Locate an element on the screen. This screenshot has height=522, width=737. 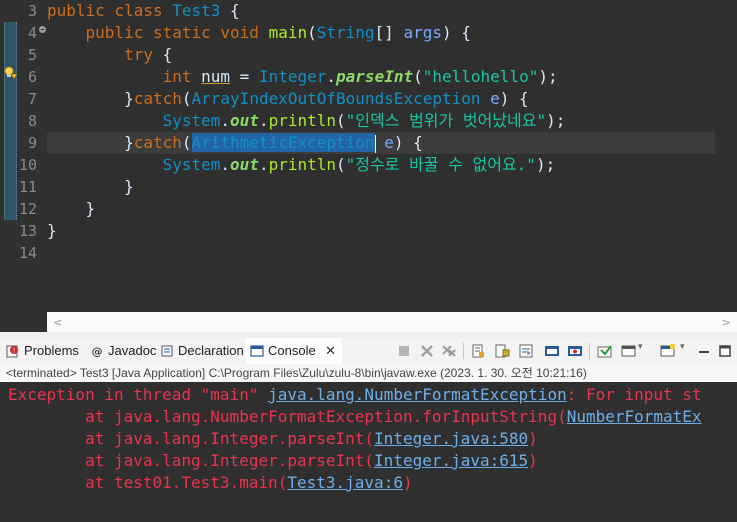
code-token: void is located at coordinates (239, 32).